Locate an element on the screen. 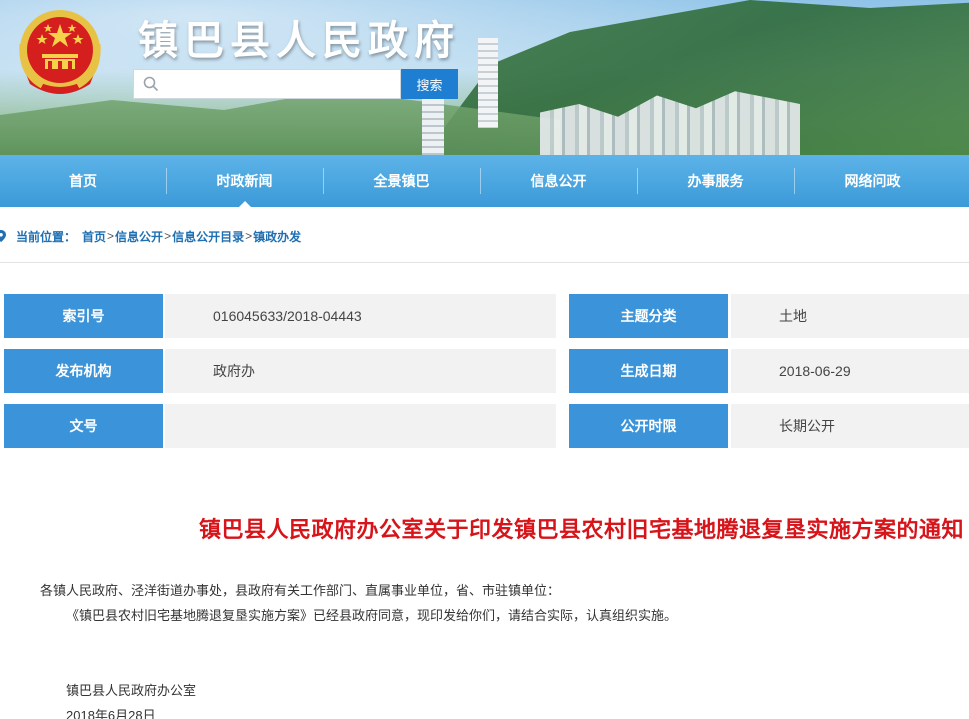 The height and width of the screenshot is (719, 969). nav-item-news: 时政新闻 is located at coordinates (244, 181).